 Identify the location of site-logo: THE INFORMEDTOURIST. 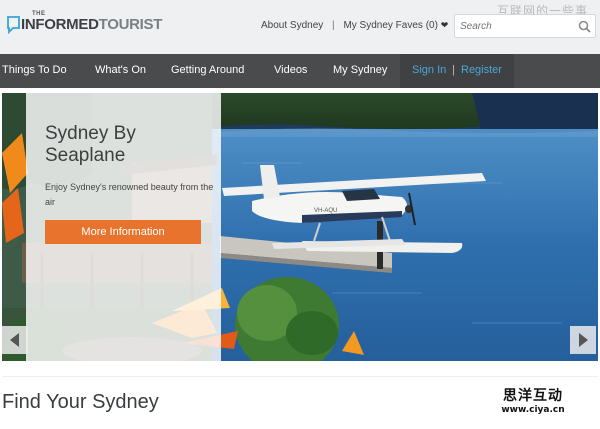
(87, 25).